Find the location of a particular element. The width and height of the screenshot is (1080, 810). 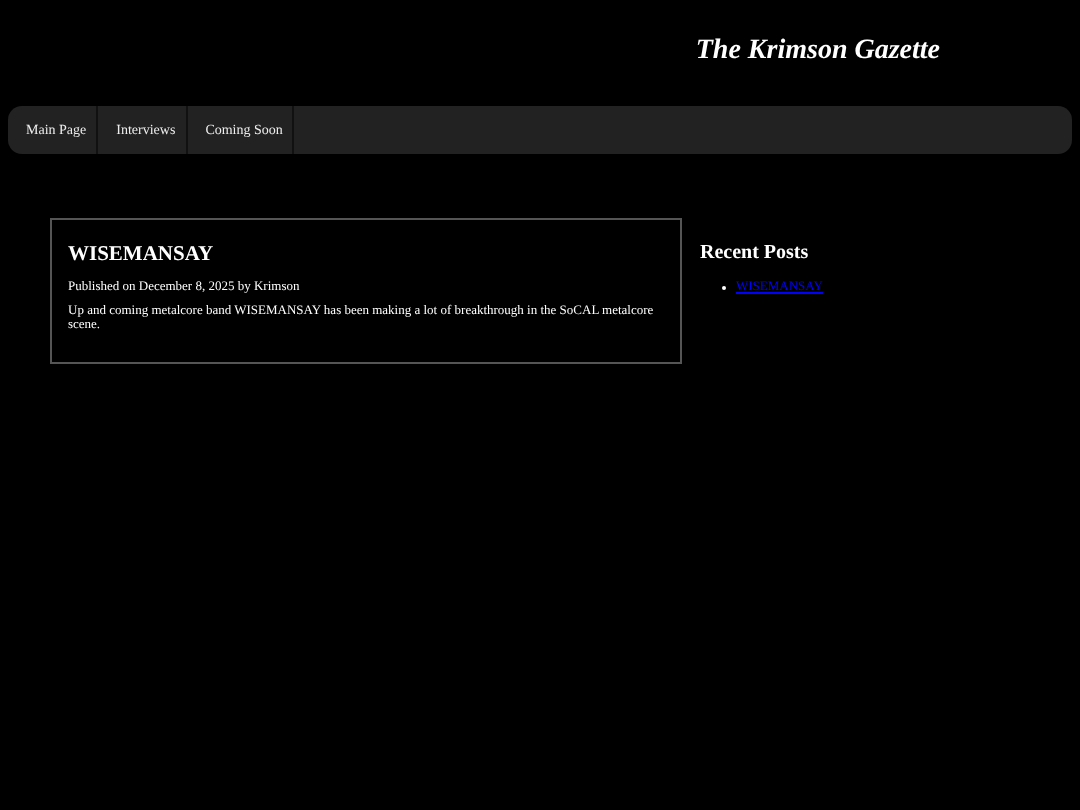

post-title: WISEMANSAY is located at coordinates (142, 255).